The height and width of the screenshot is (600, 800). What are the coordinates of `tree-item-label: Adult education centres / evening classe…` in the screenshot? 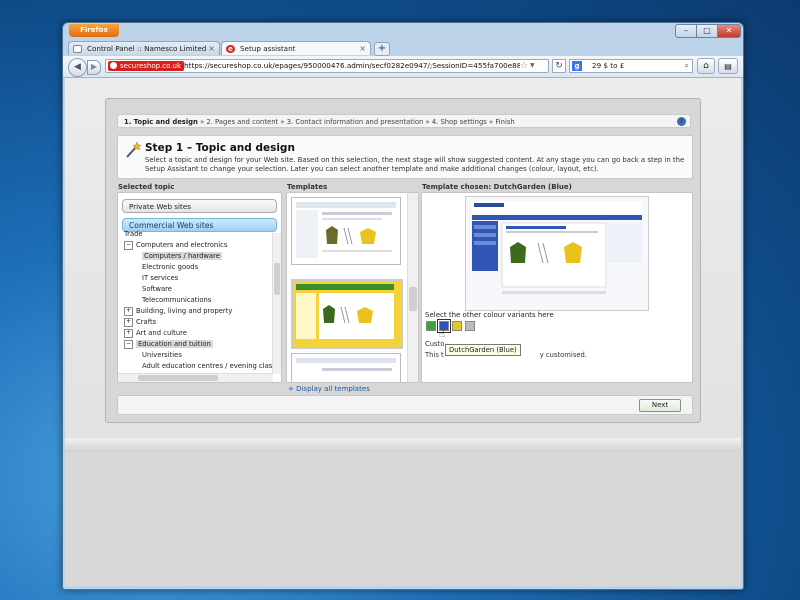 It's located at (212, 366).